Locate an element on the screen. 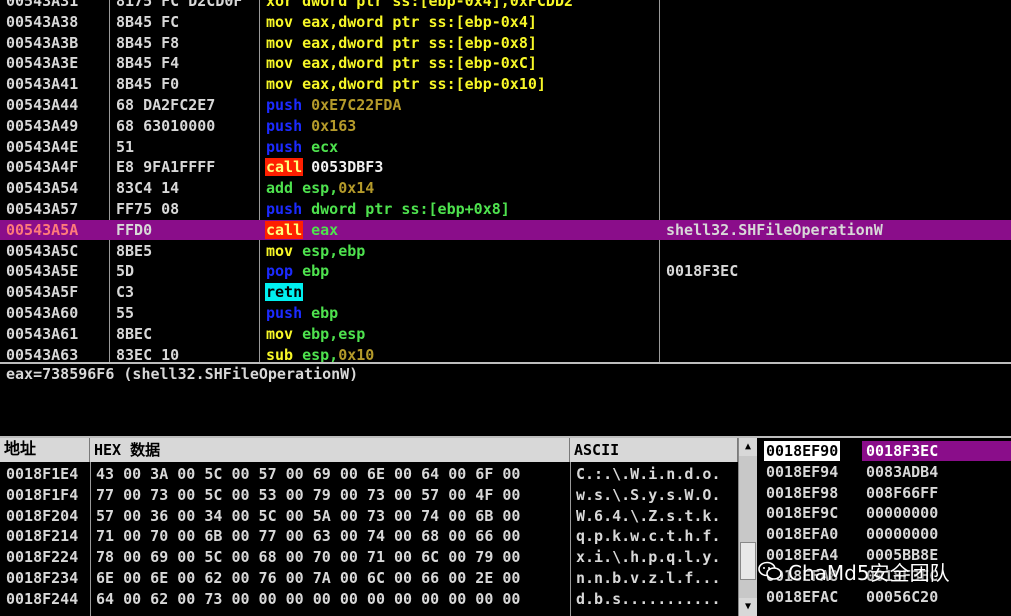 The height and width of the screenshot is (616, 1011). dump-ascii: W.6.4.\.Z.s.t.k. is located at coordinates (648, 515).